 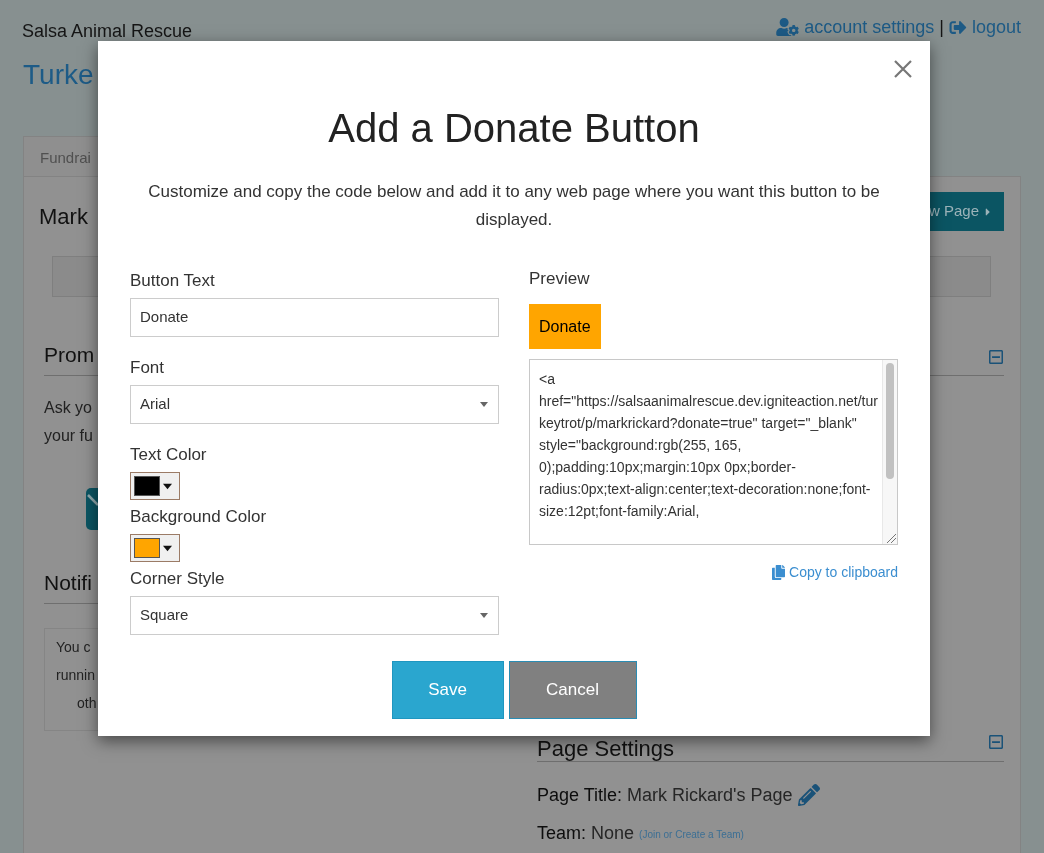 I want to click on tile-icon, so click(x=92, y=509).